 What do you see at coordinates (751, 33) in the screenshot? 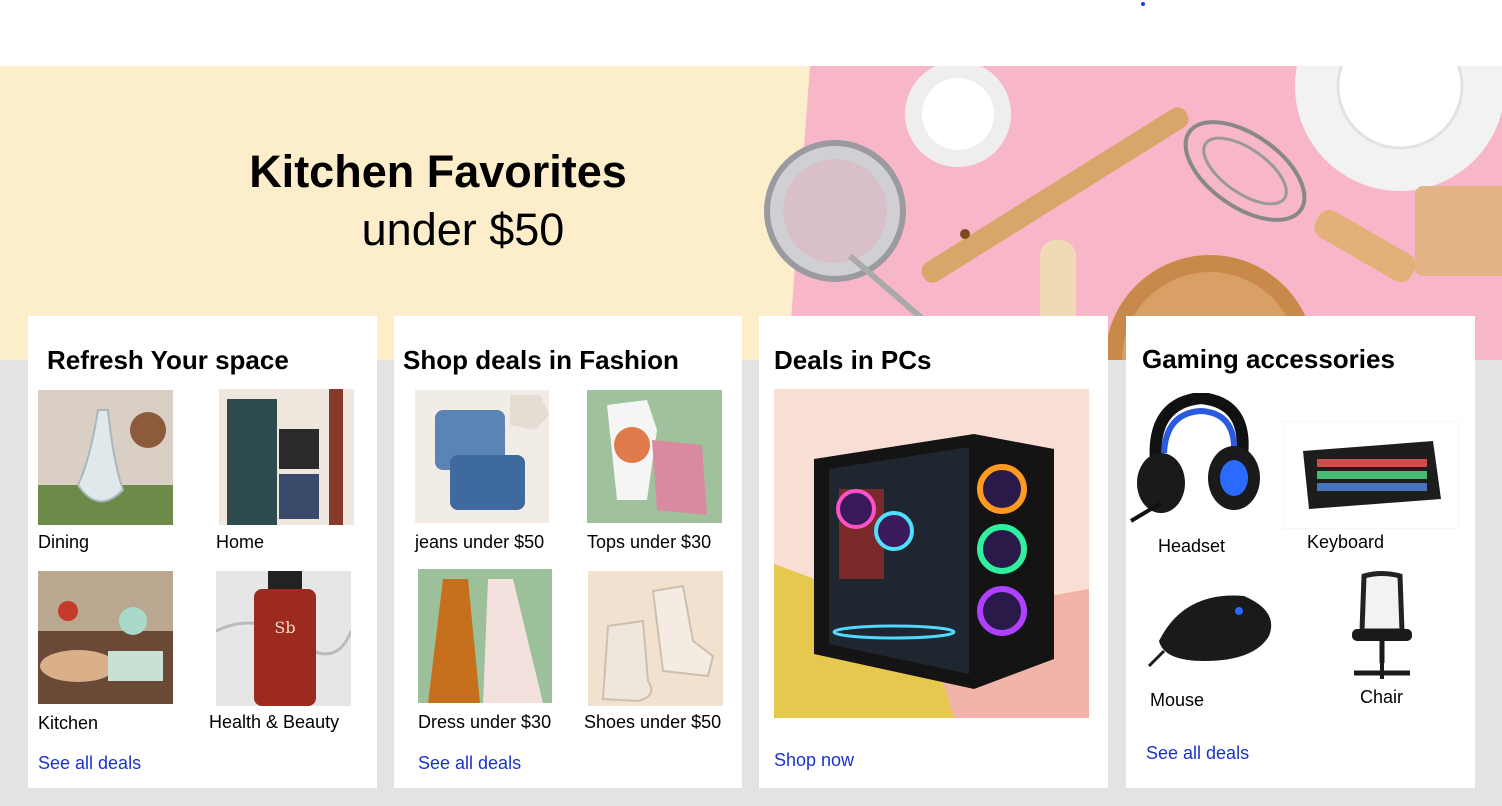
I see `top-bar` at bounding box center [751, 33].